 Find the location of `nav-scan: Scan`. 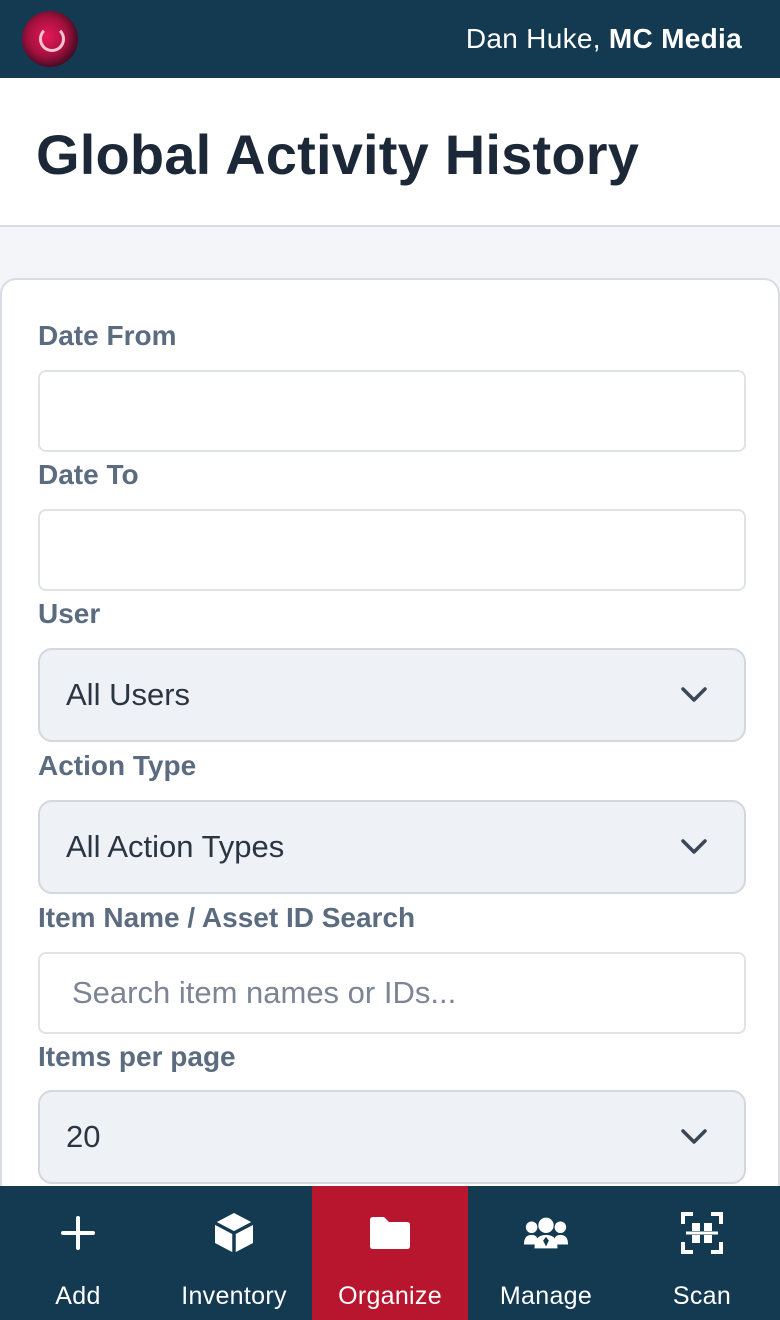

nav-scan: Scan is located at coordinates (702, 1253).